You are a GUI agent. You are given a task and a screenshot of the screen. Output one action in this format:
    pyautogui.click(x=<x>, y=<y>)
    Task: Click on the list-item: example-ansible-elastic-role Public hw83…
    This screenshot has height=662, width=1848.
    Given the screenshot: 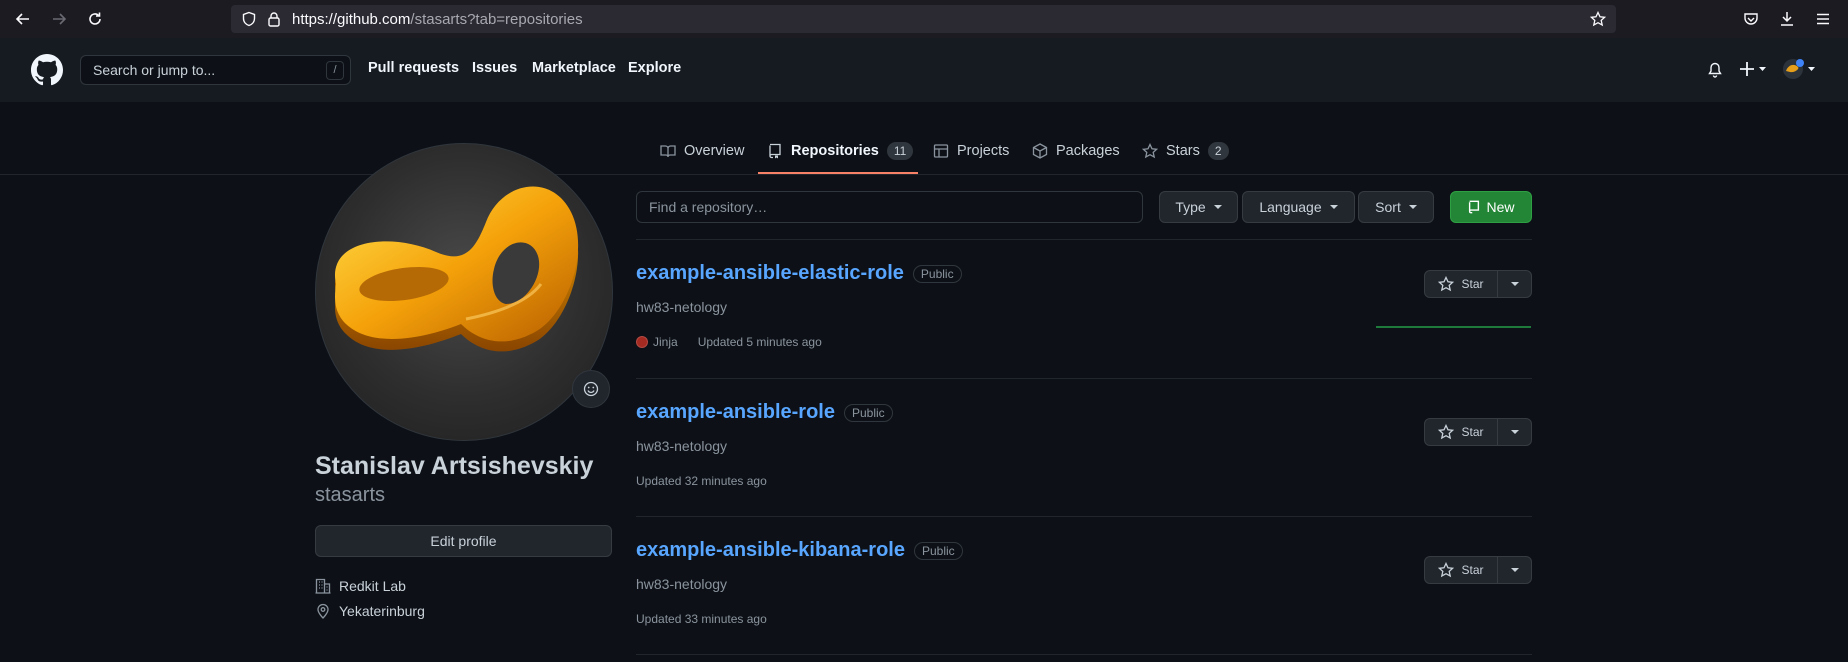 What is the action you would take?
    pyautogui.click(x=1084, y=308)
    